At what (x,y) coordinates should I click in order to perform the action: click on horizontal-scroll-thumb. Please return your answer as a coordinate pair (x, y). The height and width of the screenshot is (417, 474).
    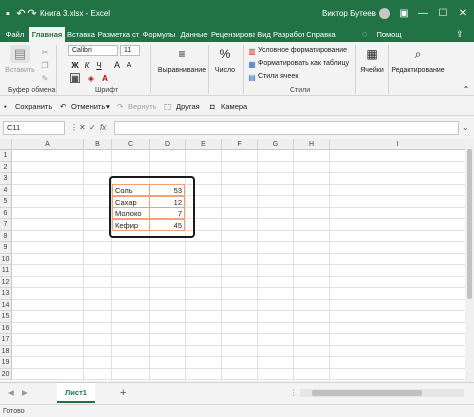
    Looking at the image, I should click on (367, 393).